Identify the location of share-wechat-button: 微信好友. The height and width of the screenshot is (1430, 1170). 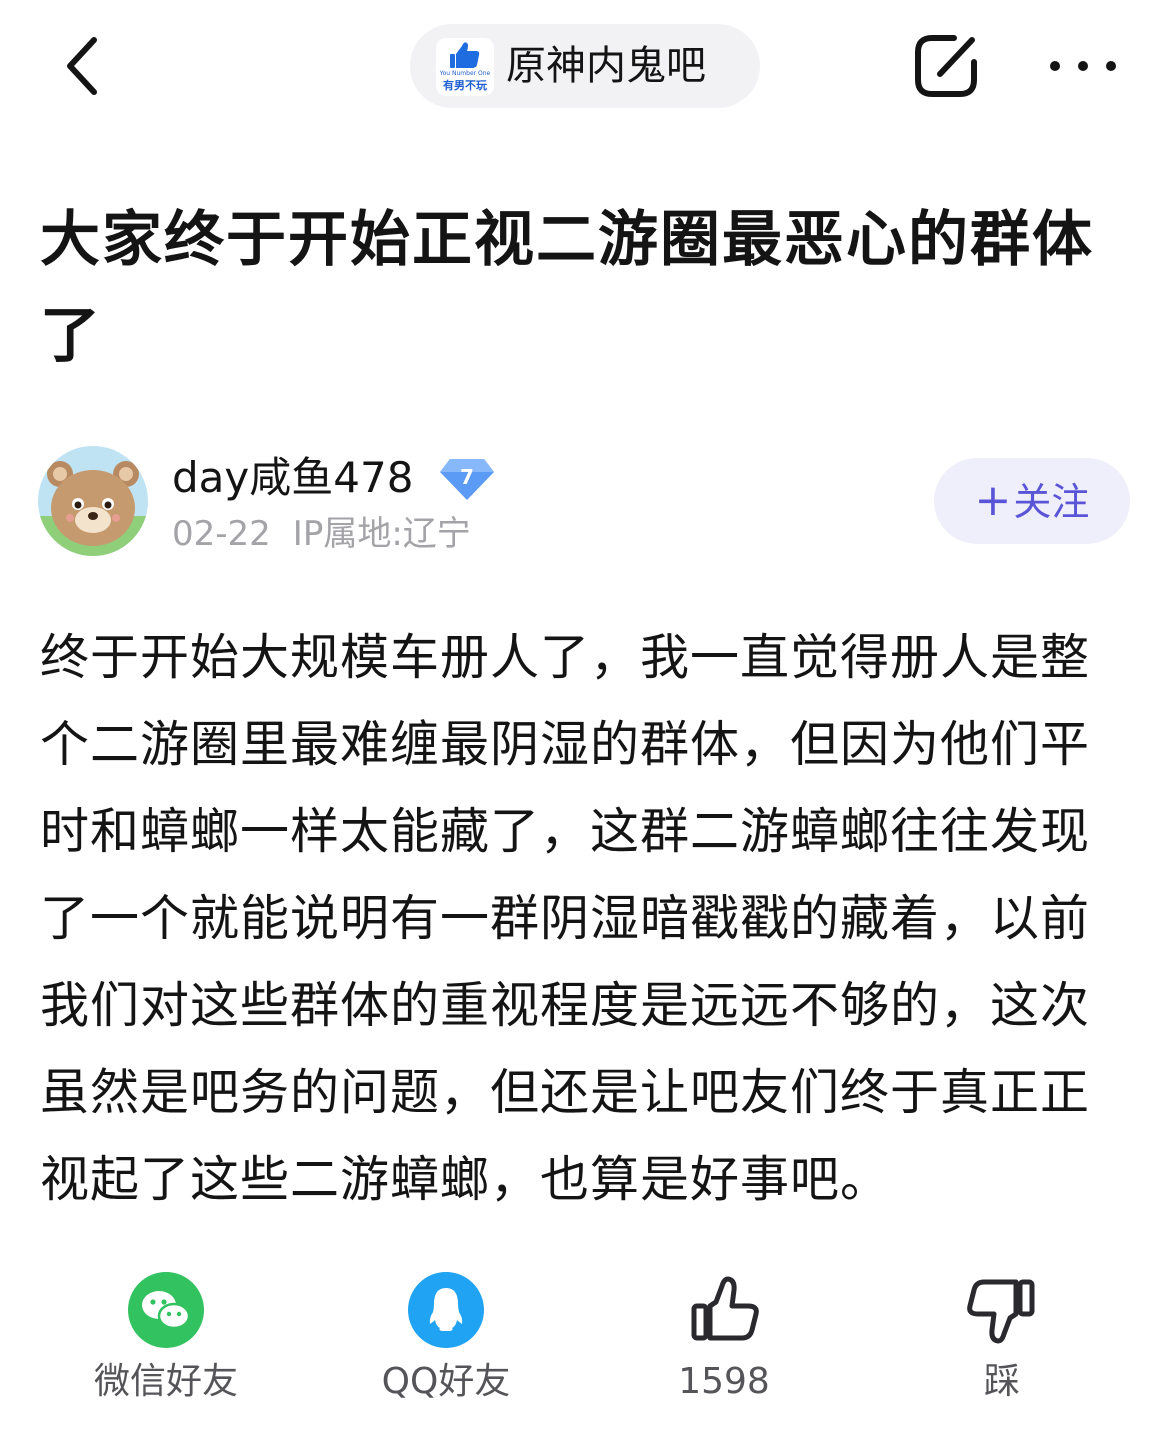
(166, 1342).